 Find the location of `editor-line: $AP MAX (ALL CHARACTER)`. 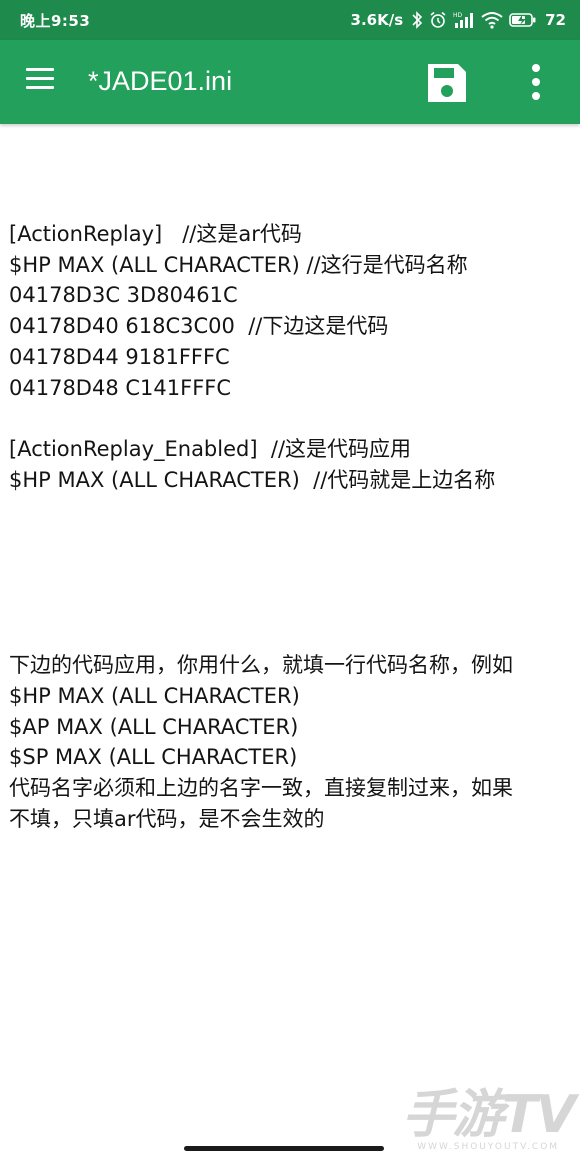

editor-line: $AP MAX (ALL CHARACTER) is located at coordinates (154, 726).